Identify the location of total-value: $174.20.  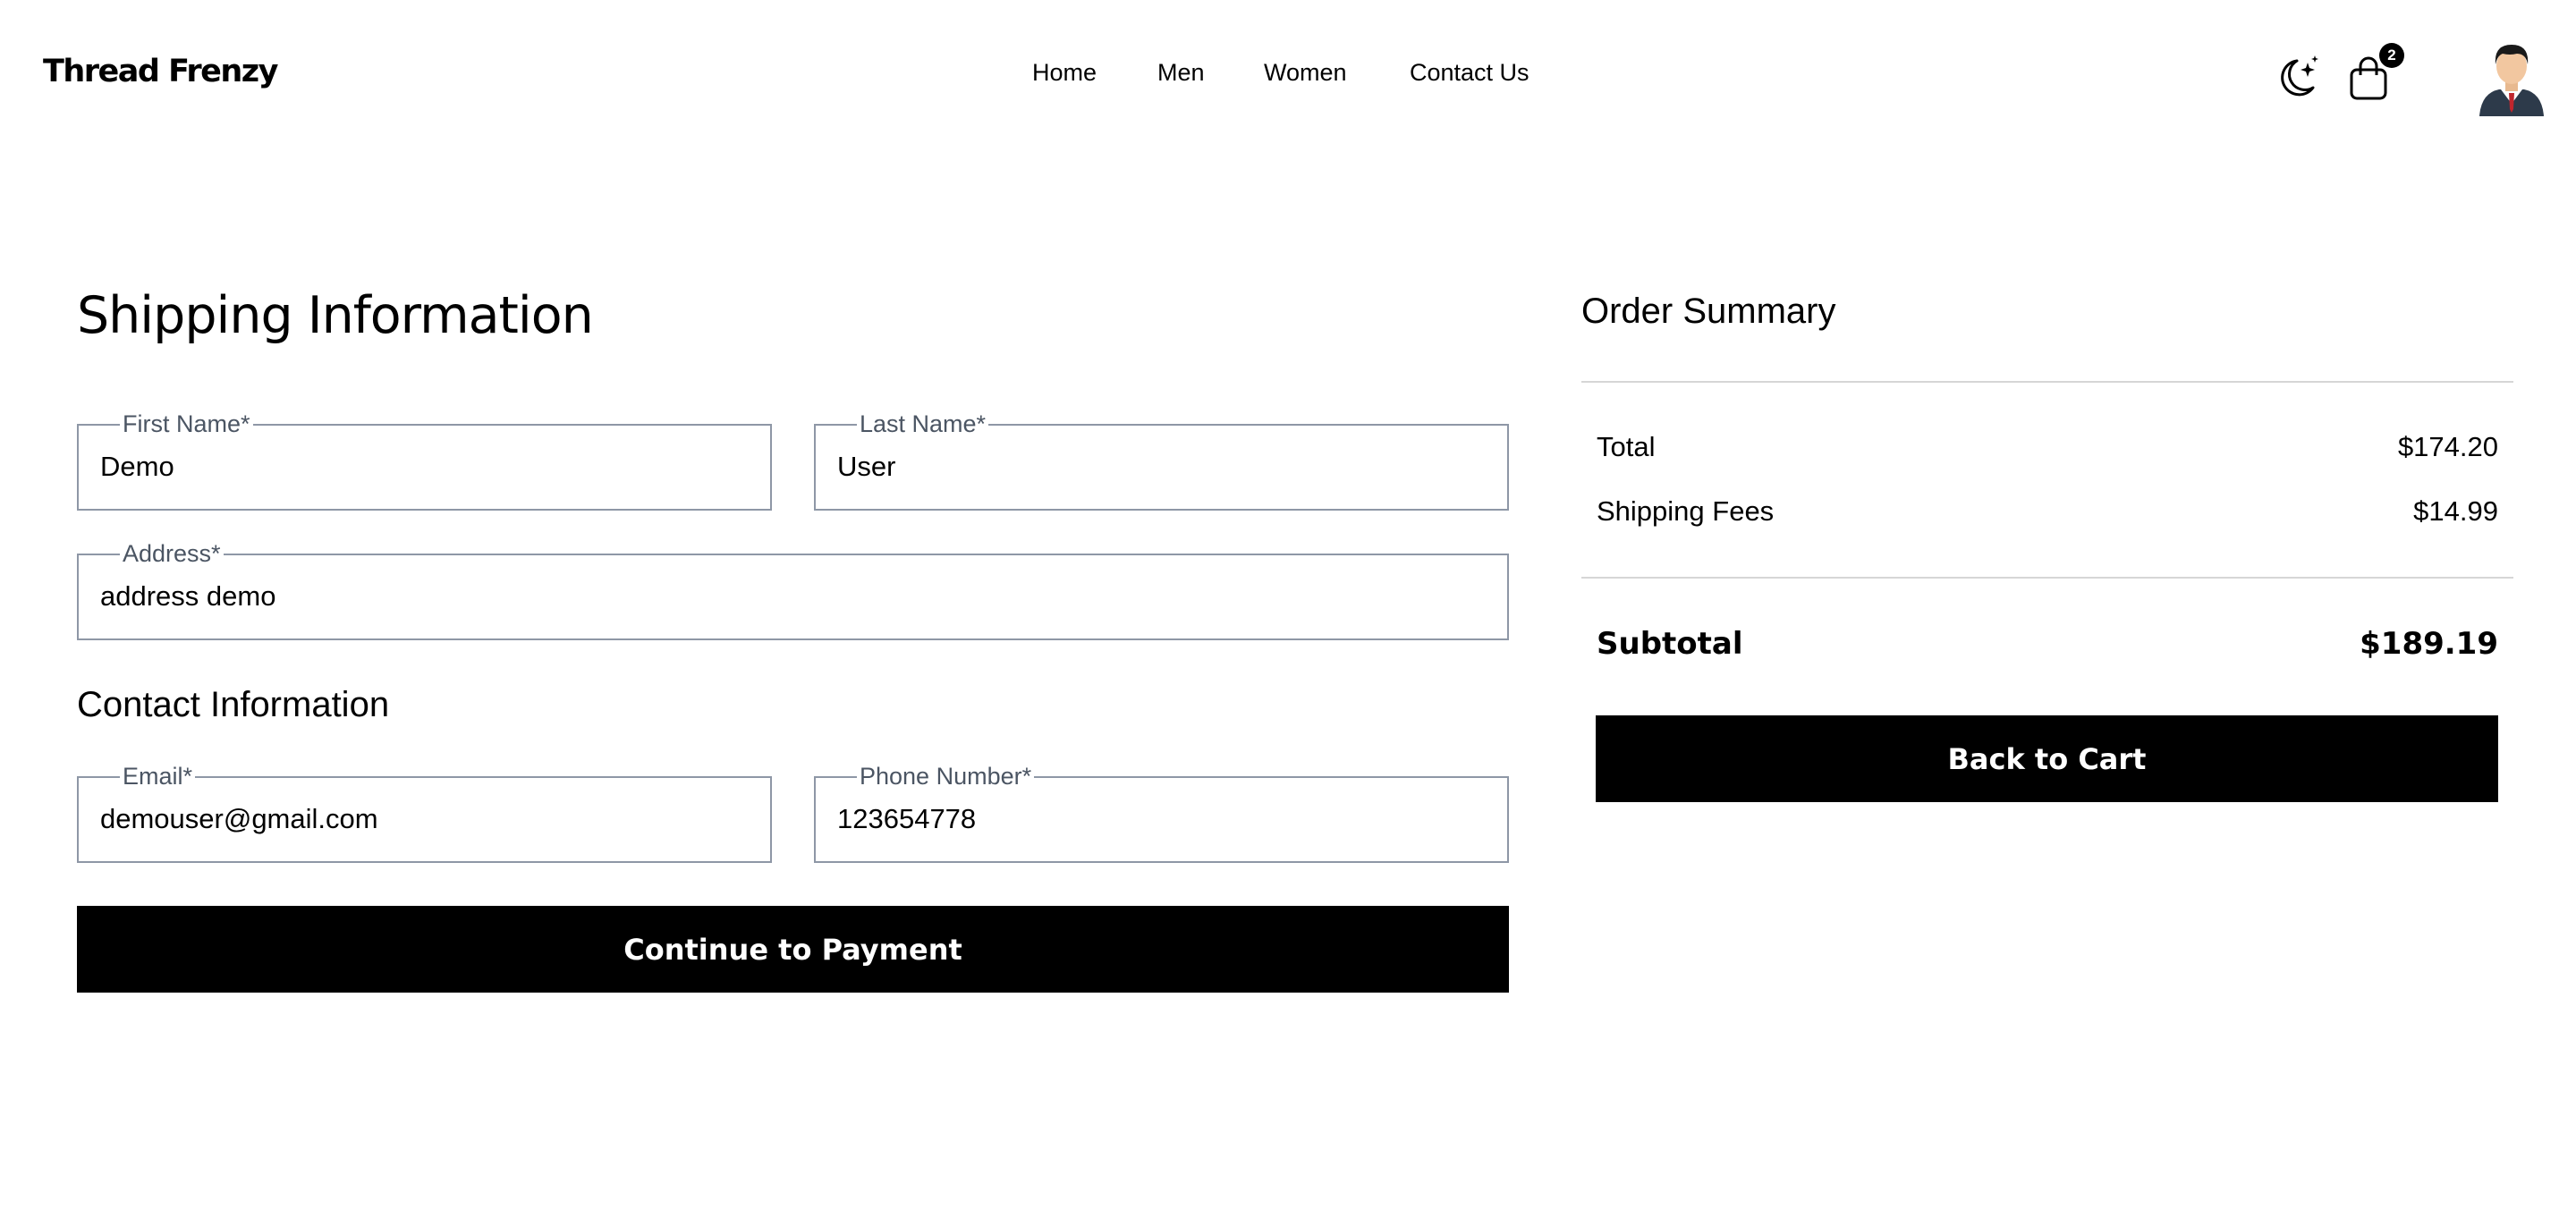
(2447, 446).